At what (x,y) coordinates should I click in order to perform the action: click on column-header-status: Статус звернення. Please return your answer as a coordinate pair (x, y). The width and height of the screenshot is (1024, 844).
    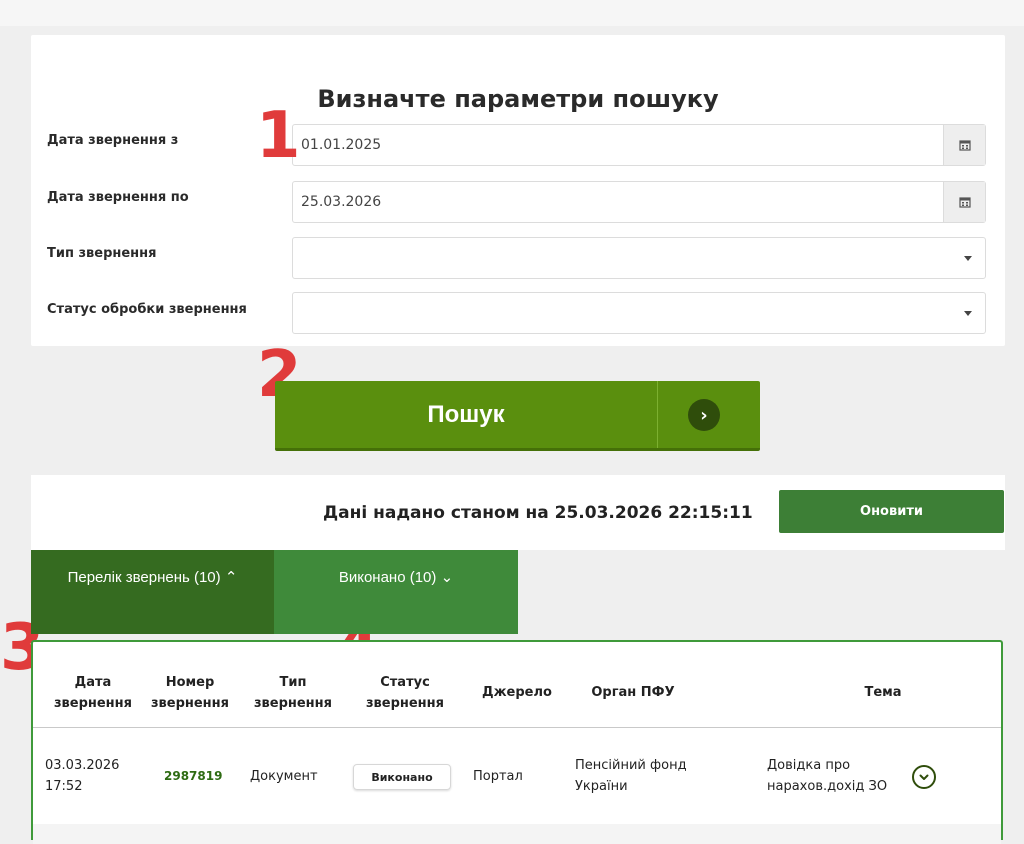
    Looking at the image, I should click on (404, 693).